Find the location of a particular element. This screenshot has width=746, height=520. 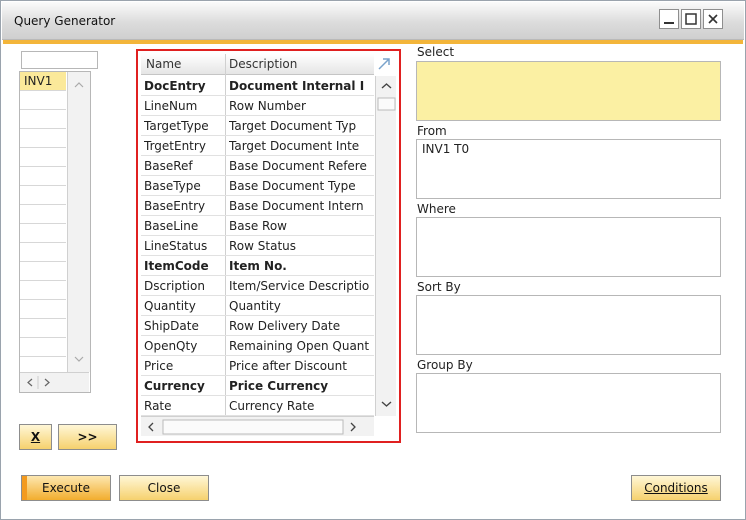

default-indicator is located at coordinates (24, 488).